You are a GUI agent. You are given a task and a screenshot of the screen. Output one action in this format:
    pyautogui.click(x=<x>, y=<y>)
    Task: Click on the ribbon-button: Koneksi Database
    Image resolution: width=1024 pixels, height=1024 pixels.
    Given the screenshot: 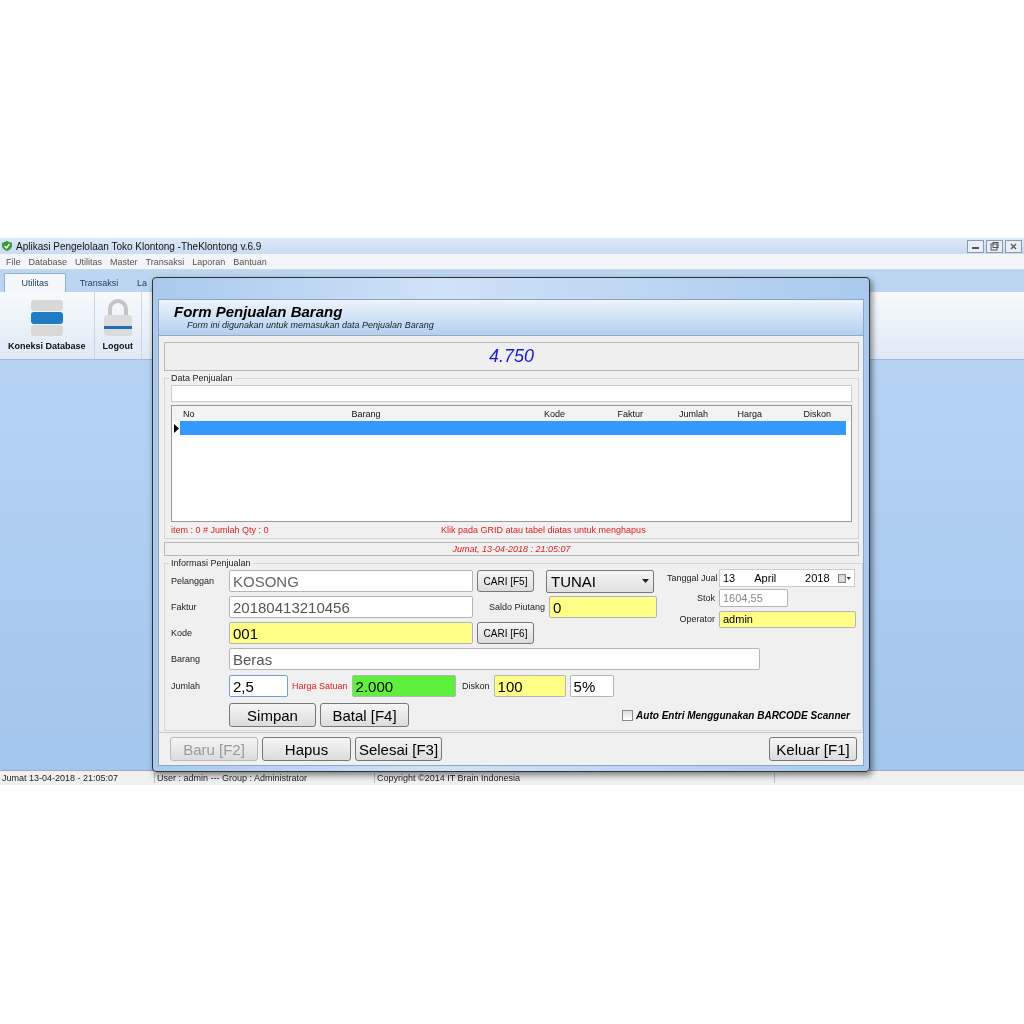 What is the action you would take?
    pyautogui.click(x=47, y=325)
    